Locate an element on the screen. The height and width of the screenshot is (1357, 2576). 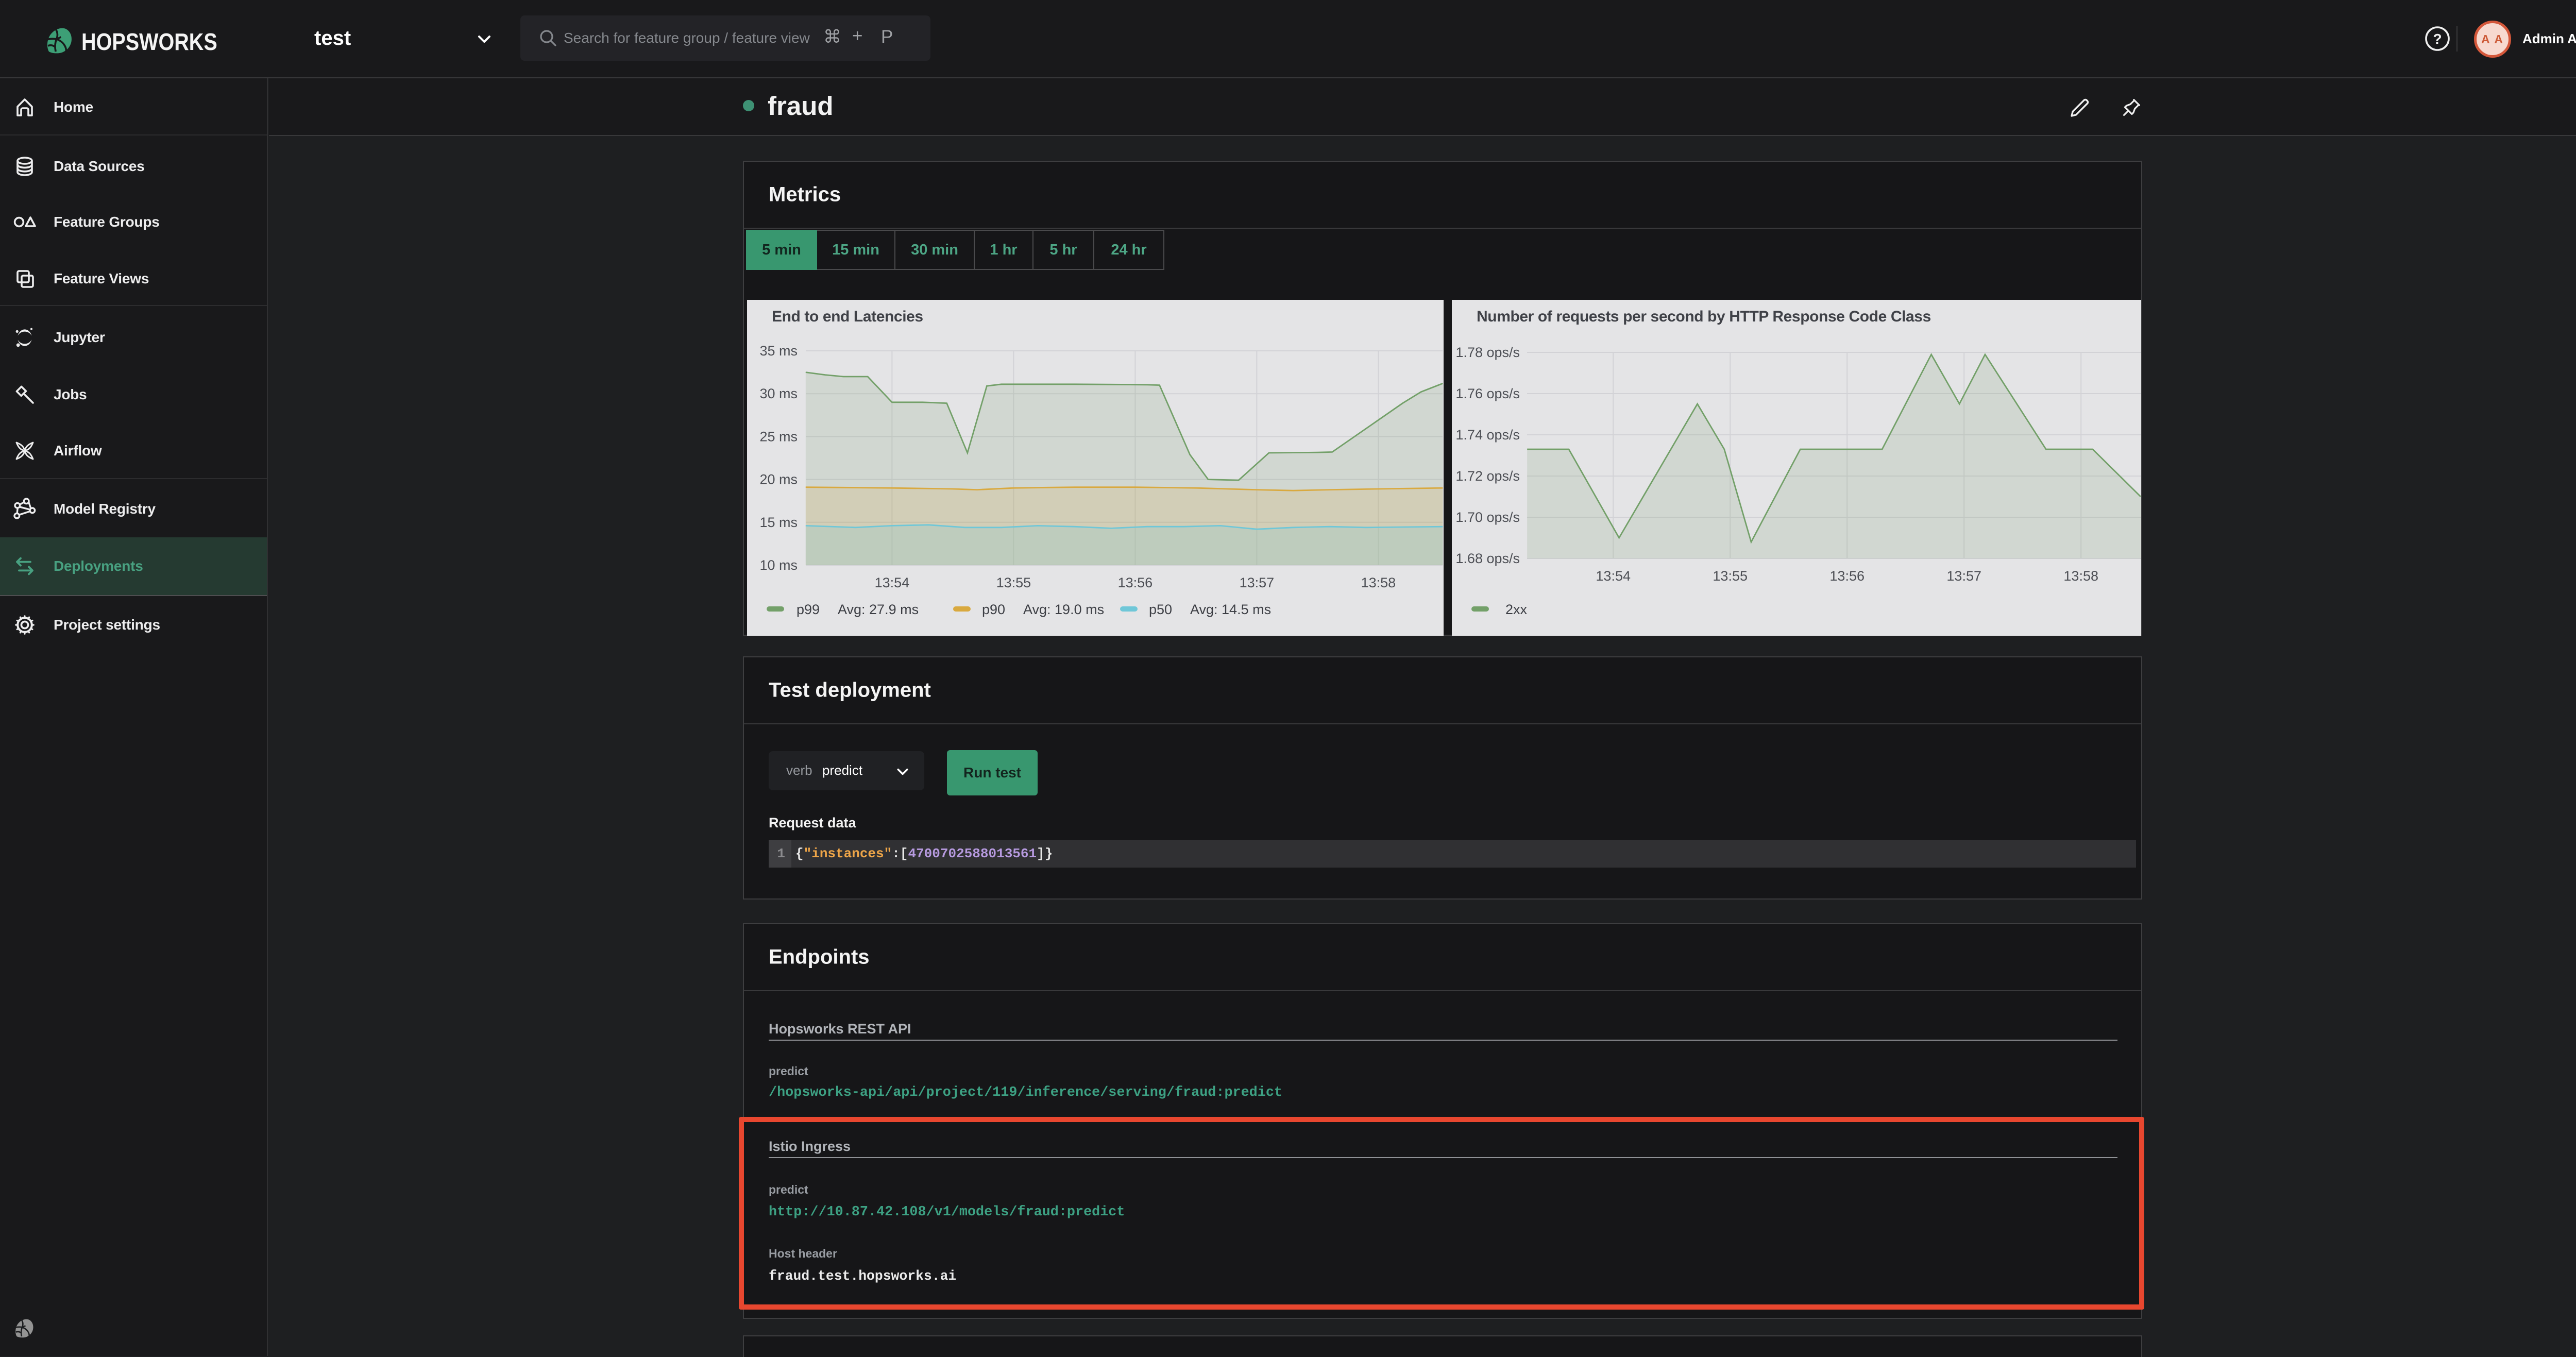
svg-text: Avg: 14.5 ms is located at coordinates (1230, 609).